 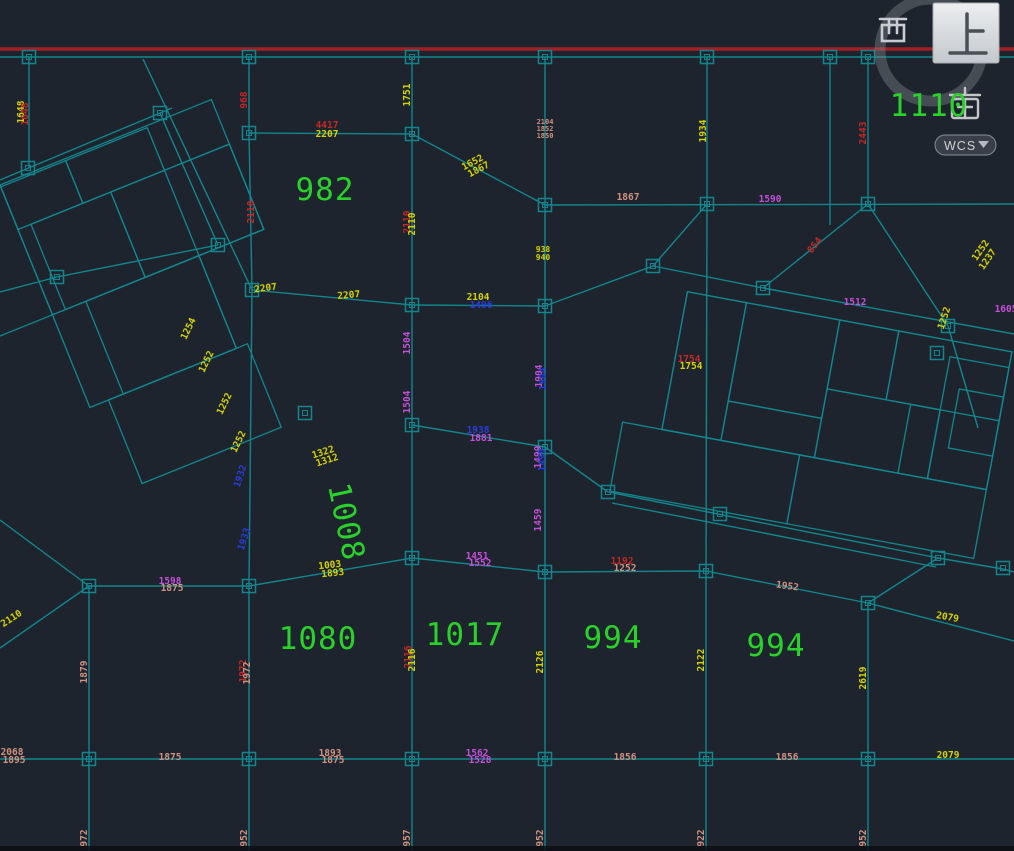 What do you see at coordinates (244, 99) in the screenshot?
I see `dim-label: 968` at bounding box center [244, 99].